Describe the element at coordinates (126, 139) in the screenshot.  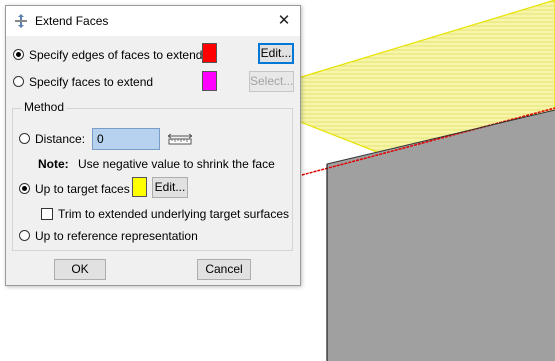
I see `distance-input: 0` at that location.